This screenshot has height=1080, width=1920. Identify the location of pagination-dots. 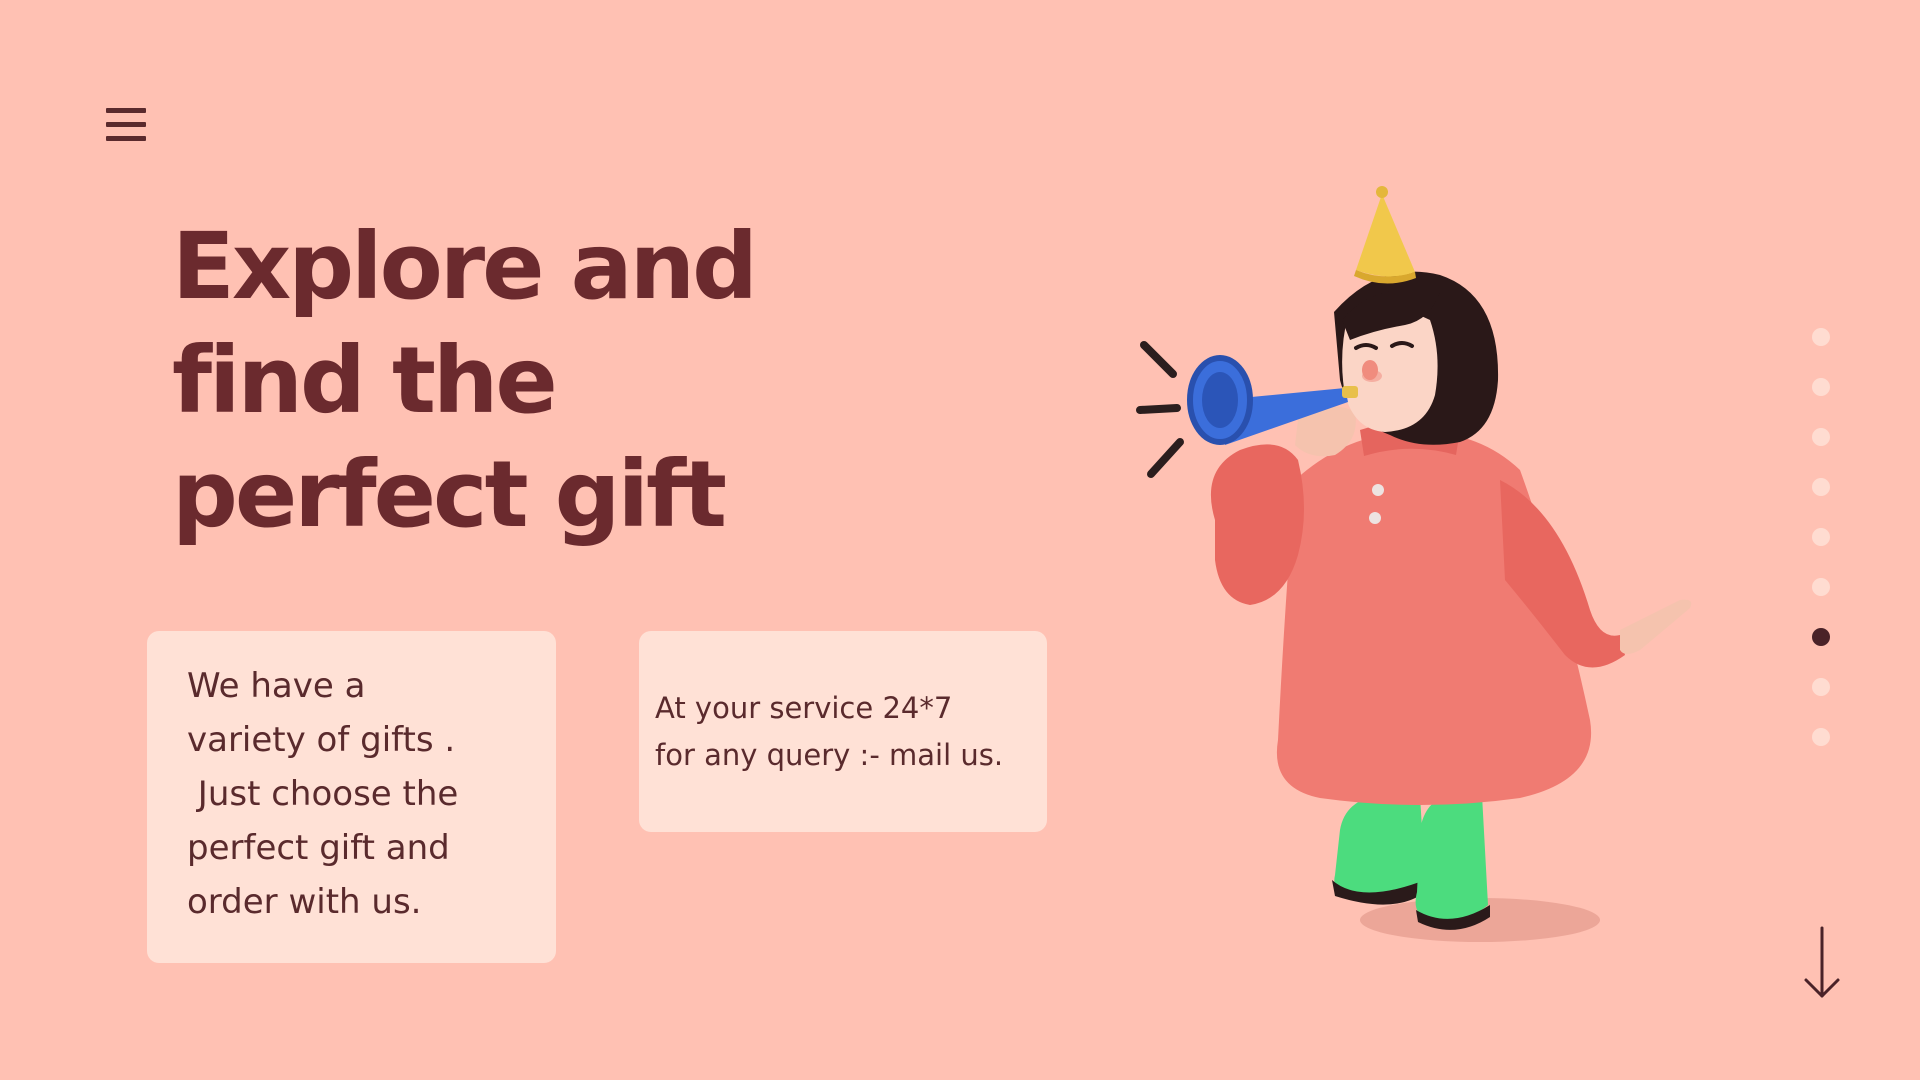
(1822, 553).